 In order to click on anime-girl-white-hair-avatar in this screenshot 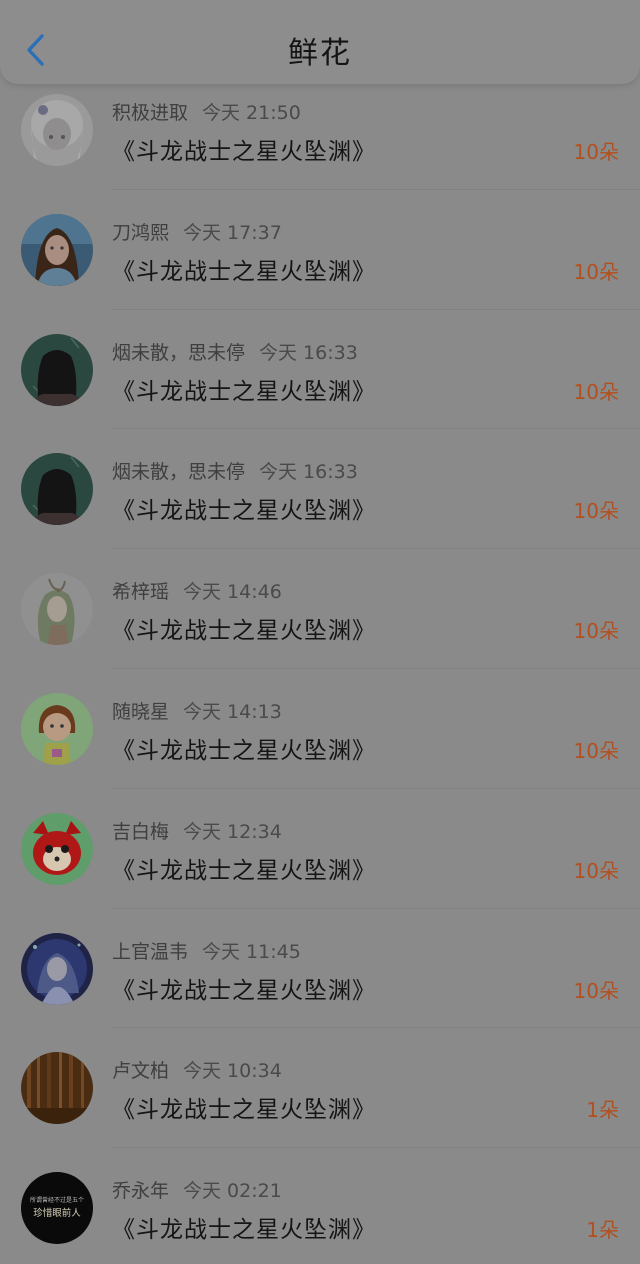, I will do `click(57, 130)`.